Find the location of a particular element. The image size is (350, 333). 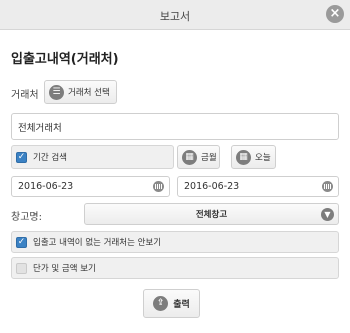

select-customer-label: 거래처 선택 is located at coordinates (89, 93).